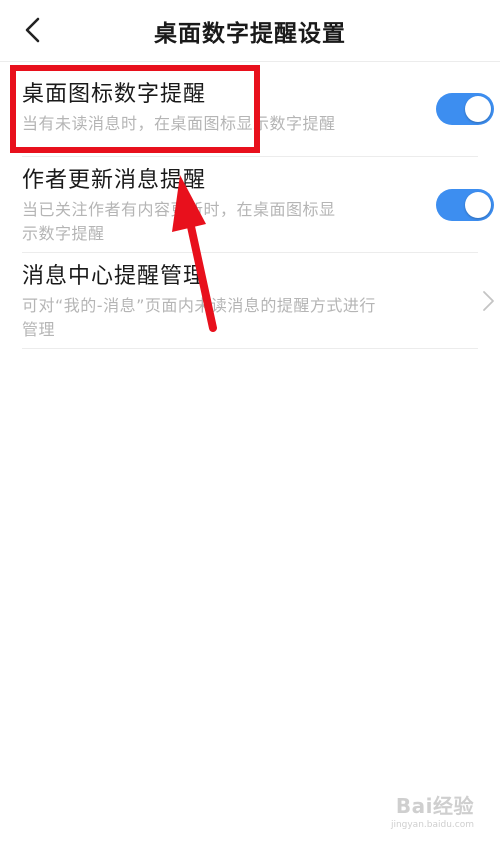  What do you see at coordinates (179, 209) in the screenshot?
I see `desc-line: 当已关注作者有内容更新时，在桌面图标显` at bounding box center [179, 209].